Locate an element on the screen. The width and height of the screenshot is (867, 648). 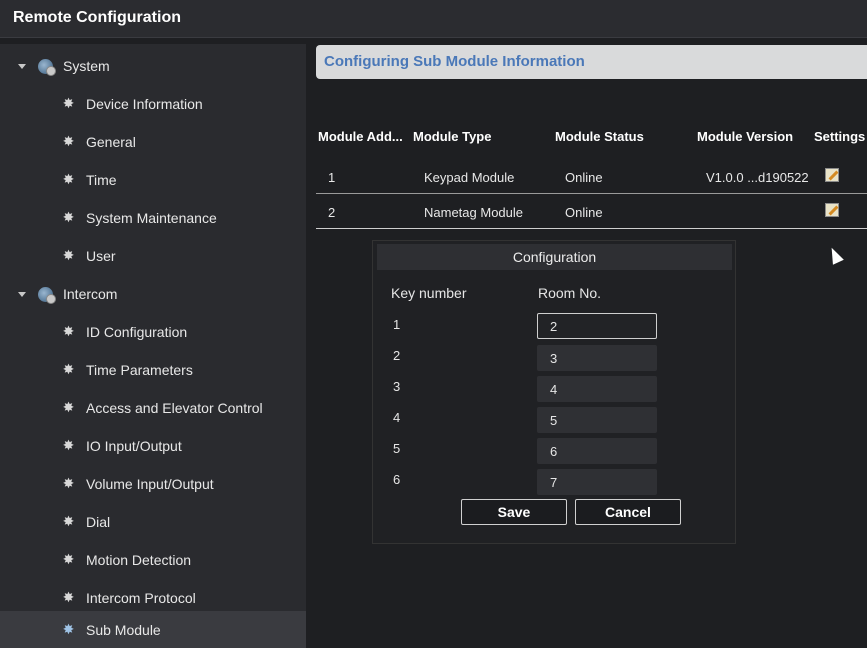
table-row: 1 Keypad Module Online V1.0.0 ...d190522 is located at coordinates (591, 177).